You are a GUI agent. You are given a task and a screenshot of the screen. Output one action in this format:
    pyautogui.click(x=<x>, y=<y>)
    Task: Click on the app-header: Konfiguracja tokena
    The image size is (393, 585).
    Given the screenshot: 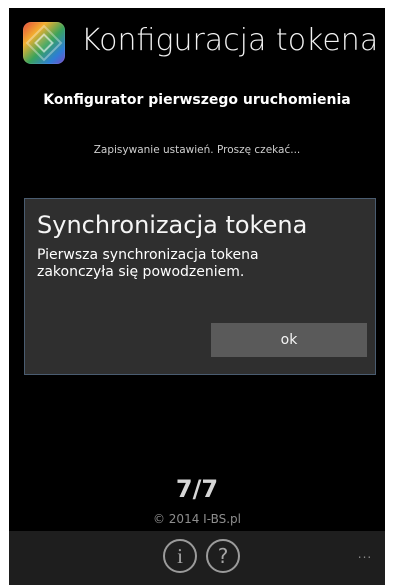 What is the action you would take?
    pyautogui.click(x=197, y=43)
    